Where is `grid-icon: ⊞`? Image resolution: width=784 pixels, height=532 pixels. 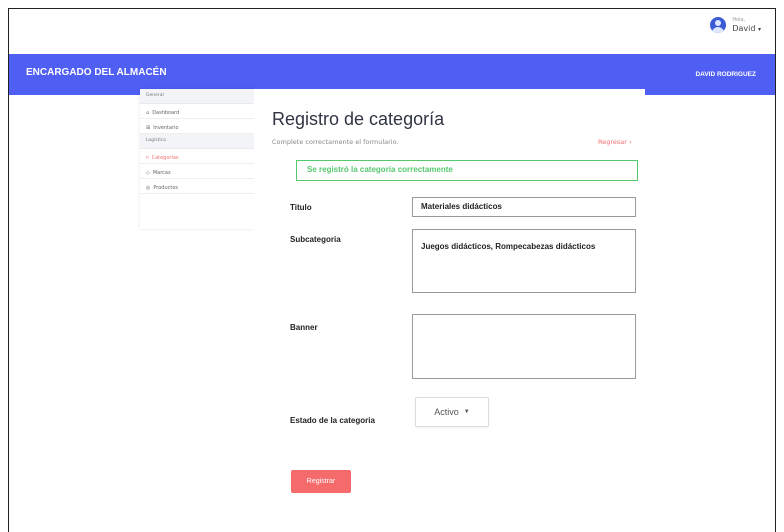 grid-icon: ⊞ is located at coordinates (148, 128).